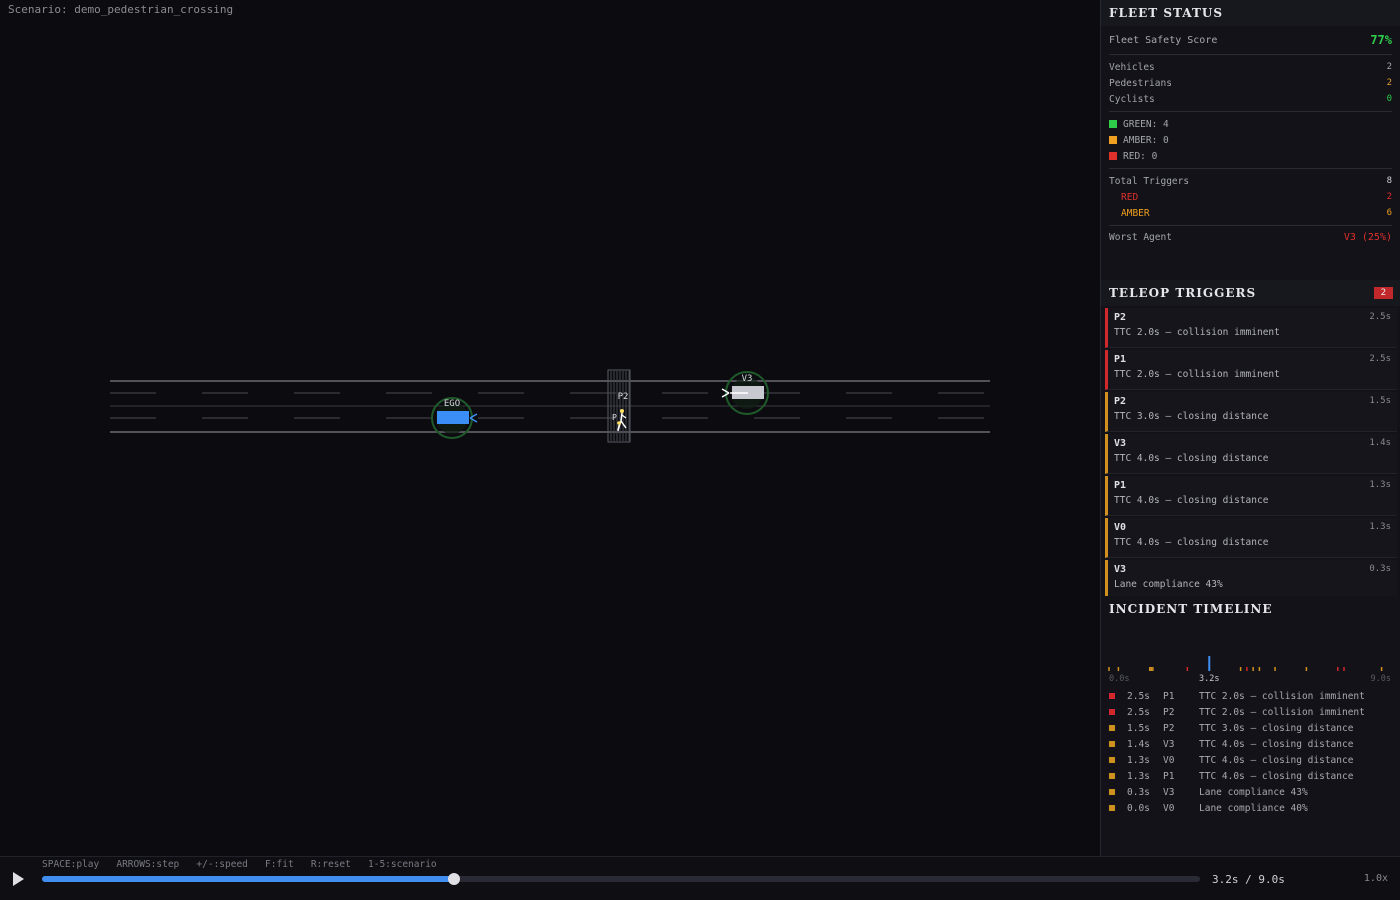 The width and height of the screenshot is (1400, 900). Describe the element at coordinates (1250, 99) in the screenshot. I see `count-row: Cyclists 0` at that location.